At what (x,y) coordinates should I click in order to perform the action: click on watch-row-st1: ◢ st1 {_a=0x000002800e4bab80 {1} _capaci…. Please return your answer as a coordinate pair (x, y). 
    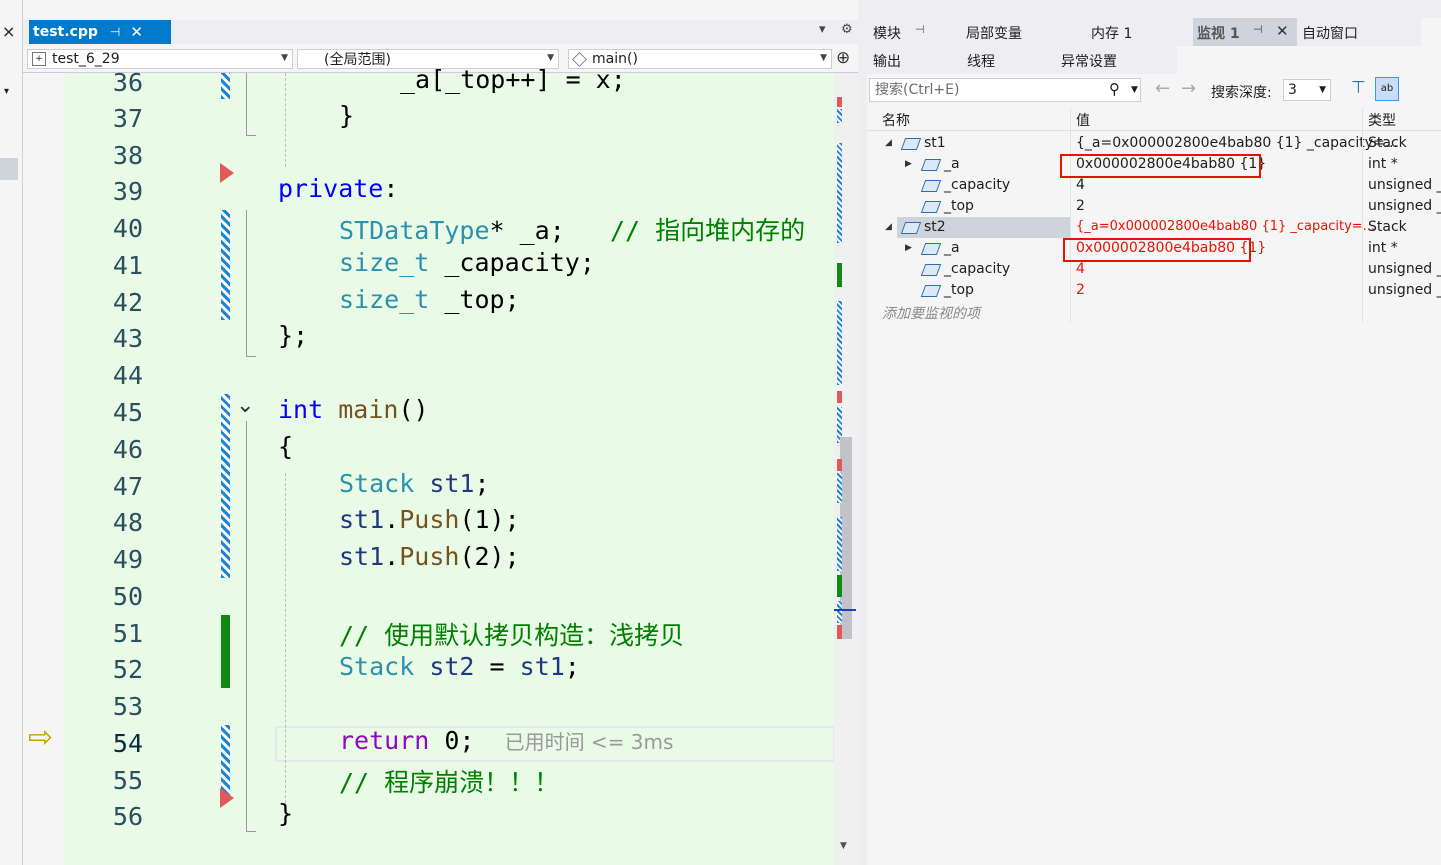
    Looking at the image, I should click on (1154, 143).